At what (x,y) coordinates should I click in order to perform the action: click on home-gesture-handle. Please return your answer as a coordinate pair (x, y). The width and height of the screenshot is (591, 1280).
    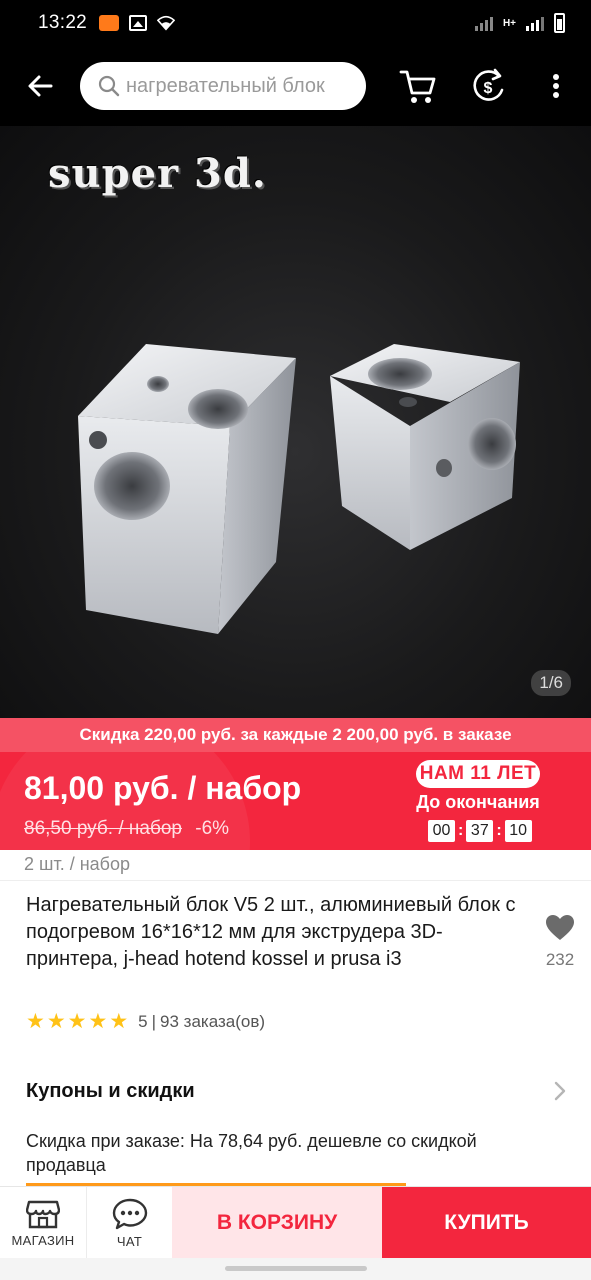
    Looking at the image, I should click on (296, 1268).